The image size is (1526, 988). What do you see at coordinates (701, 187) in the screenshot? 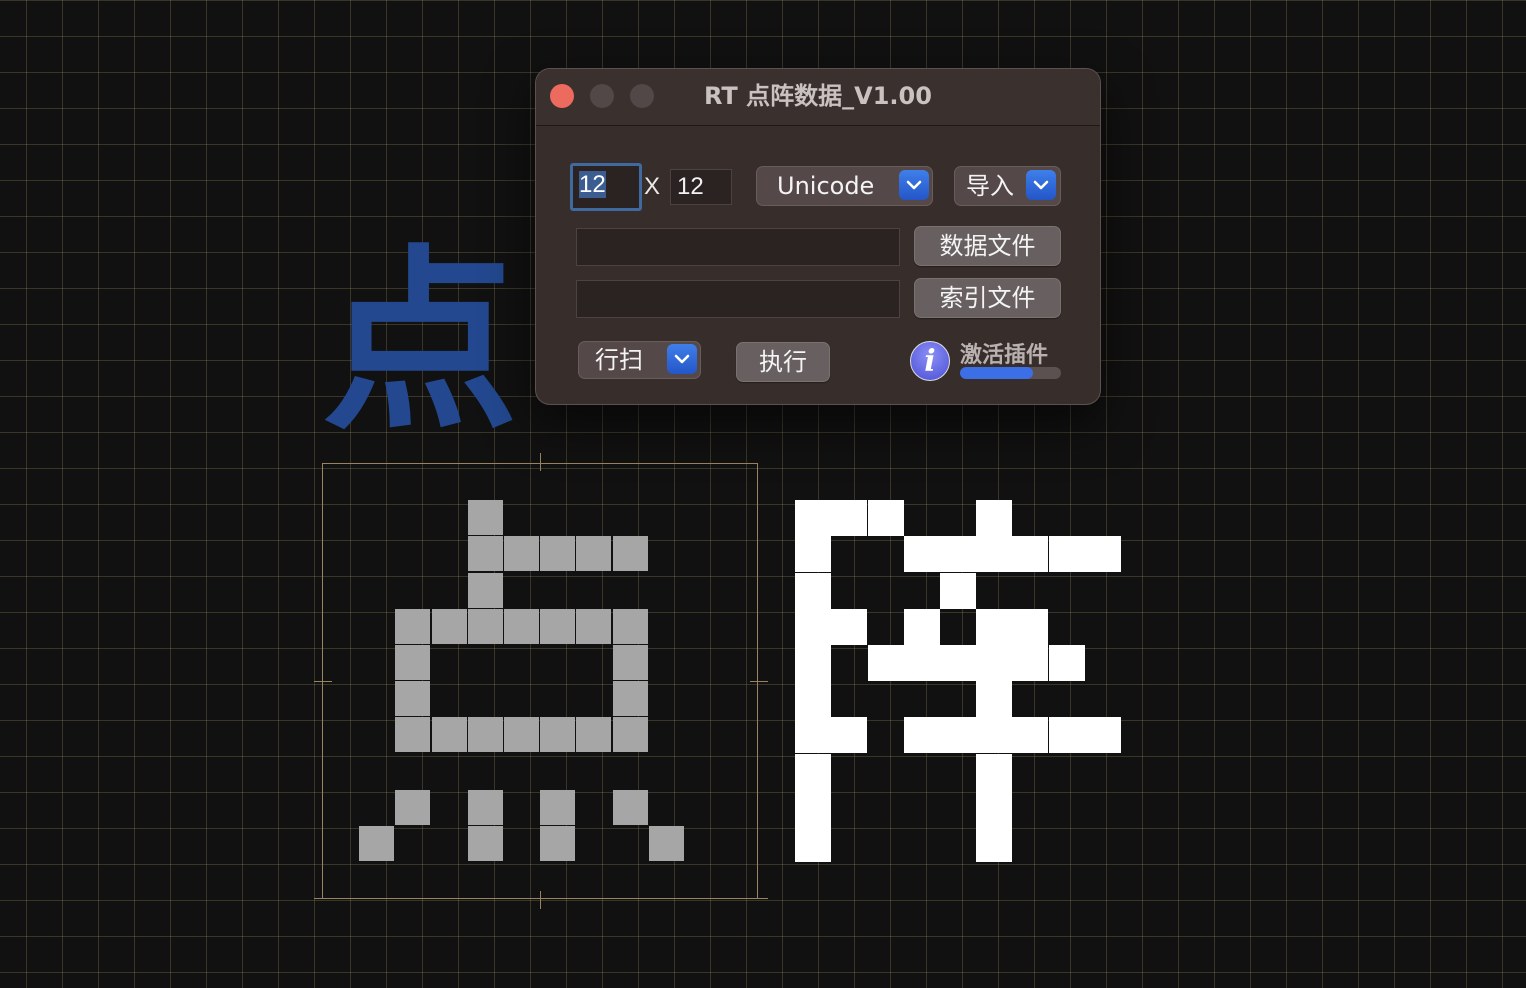
I see `height-input: 12` at bounding box center [701, 187].